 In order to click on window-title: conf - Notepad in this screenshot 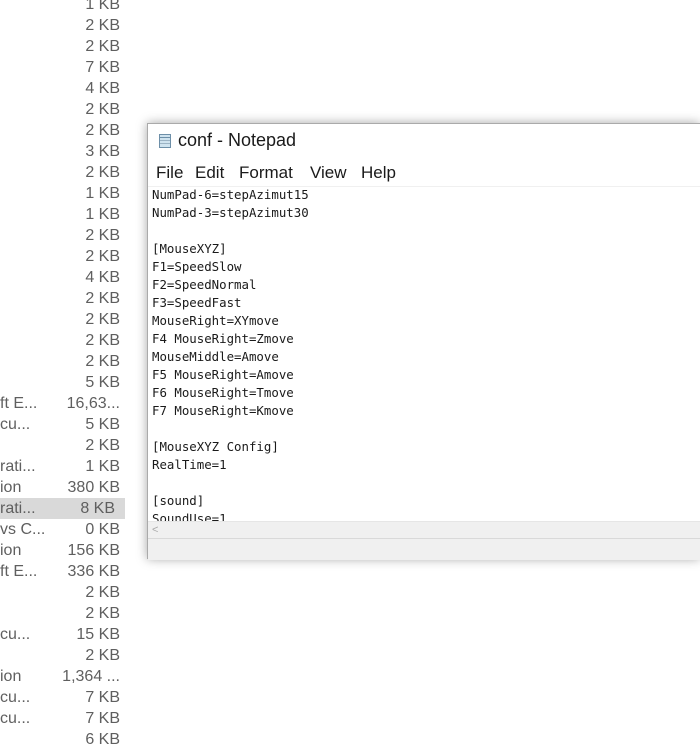, I will do `click(237, 140)`.